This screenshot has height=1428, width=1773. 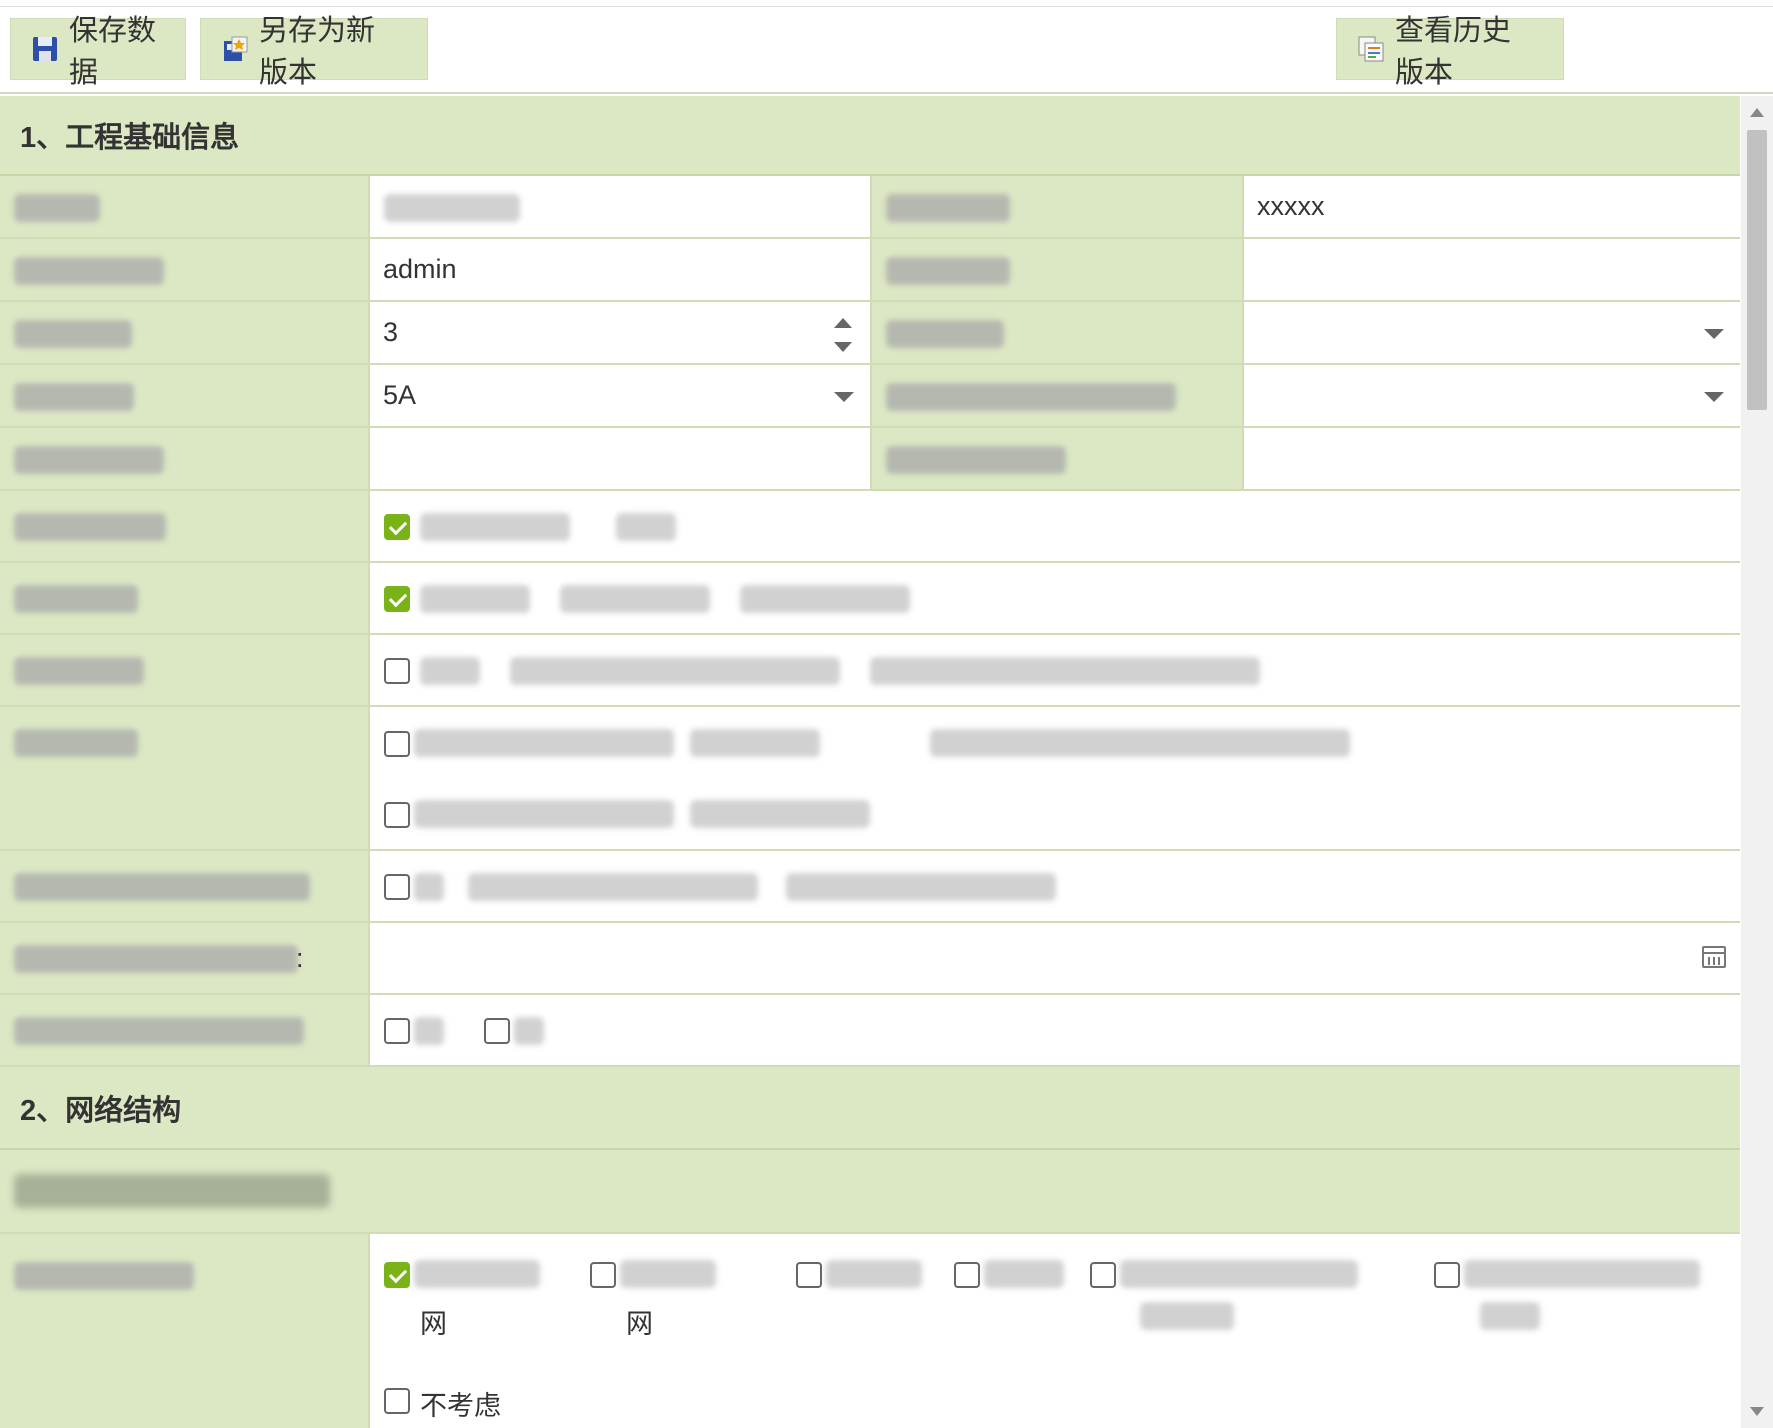 I want to click on section-header-network-structure: 2、网络结构, so click(x=870, y=1108).